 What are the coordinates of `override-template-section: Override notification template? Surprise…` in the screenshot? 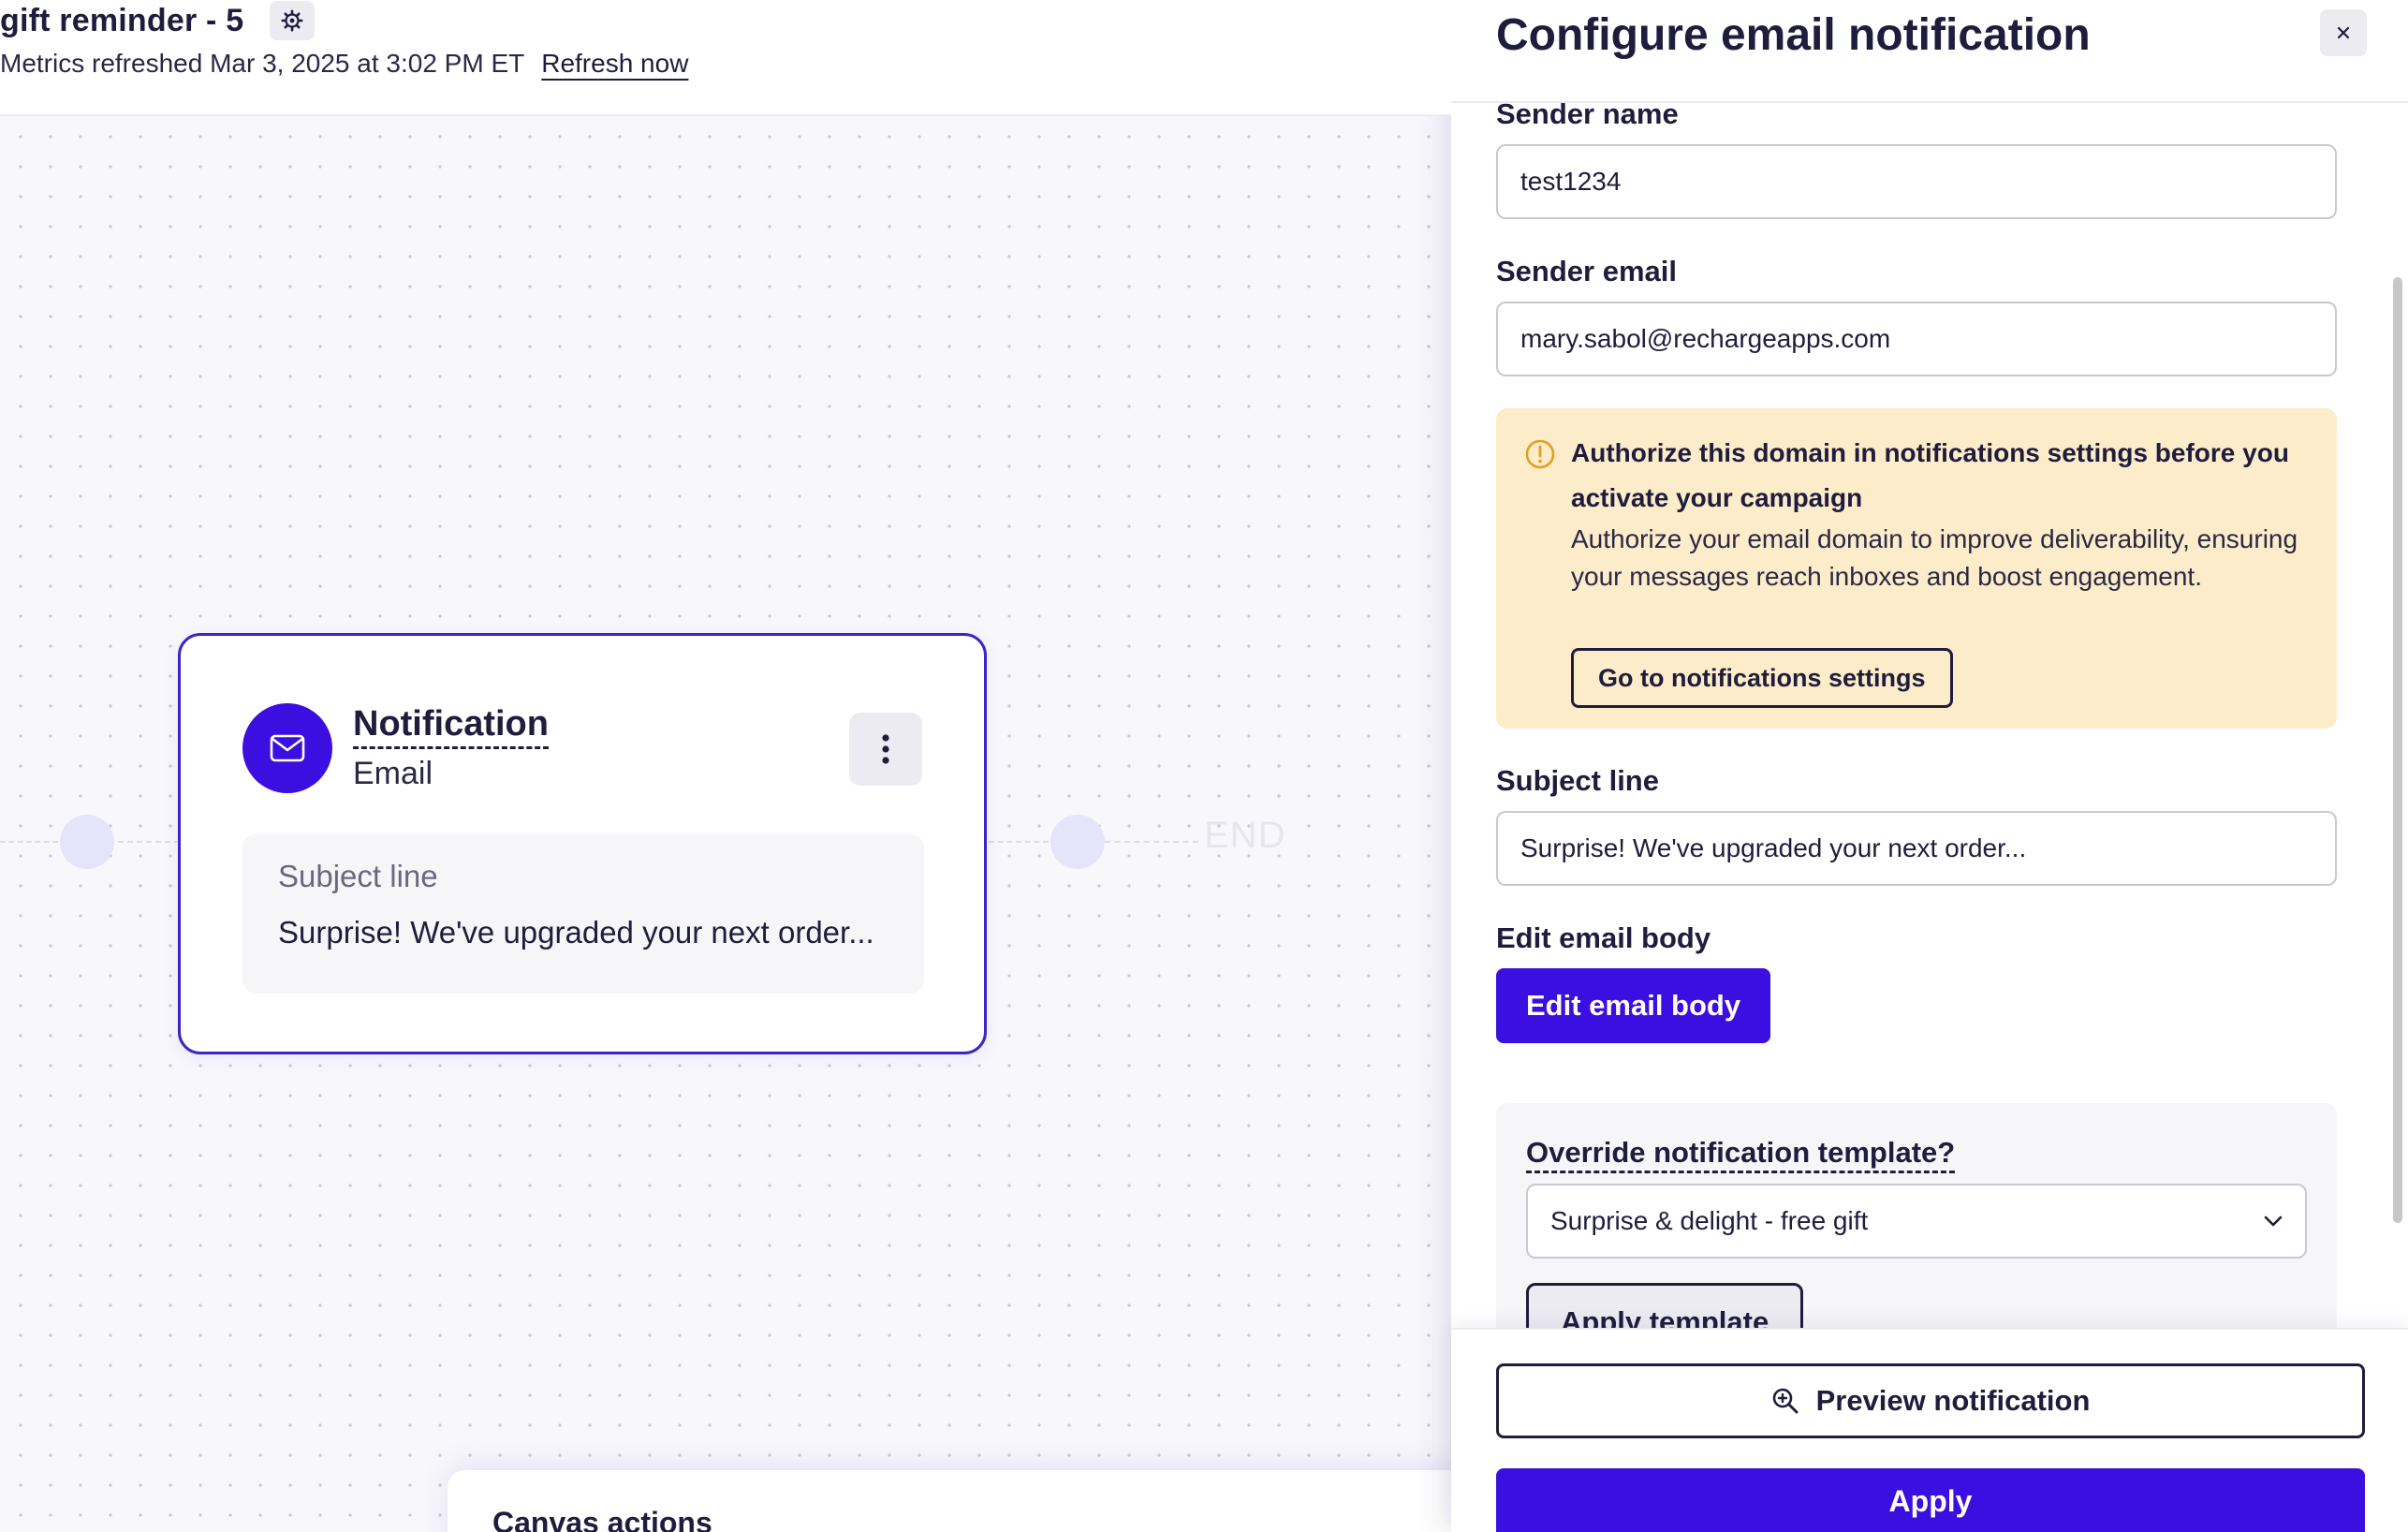 It's located at (1916, 1215).